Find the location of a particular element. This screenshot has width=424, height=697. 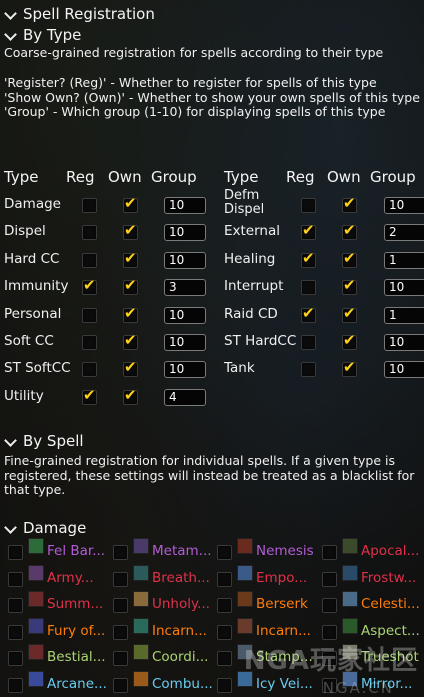

type-label: Utility is located at coordinates (24, 395).